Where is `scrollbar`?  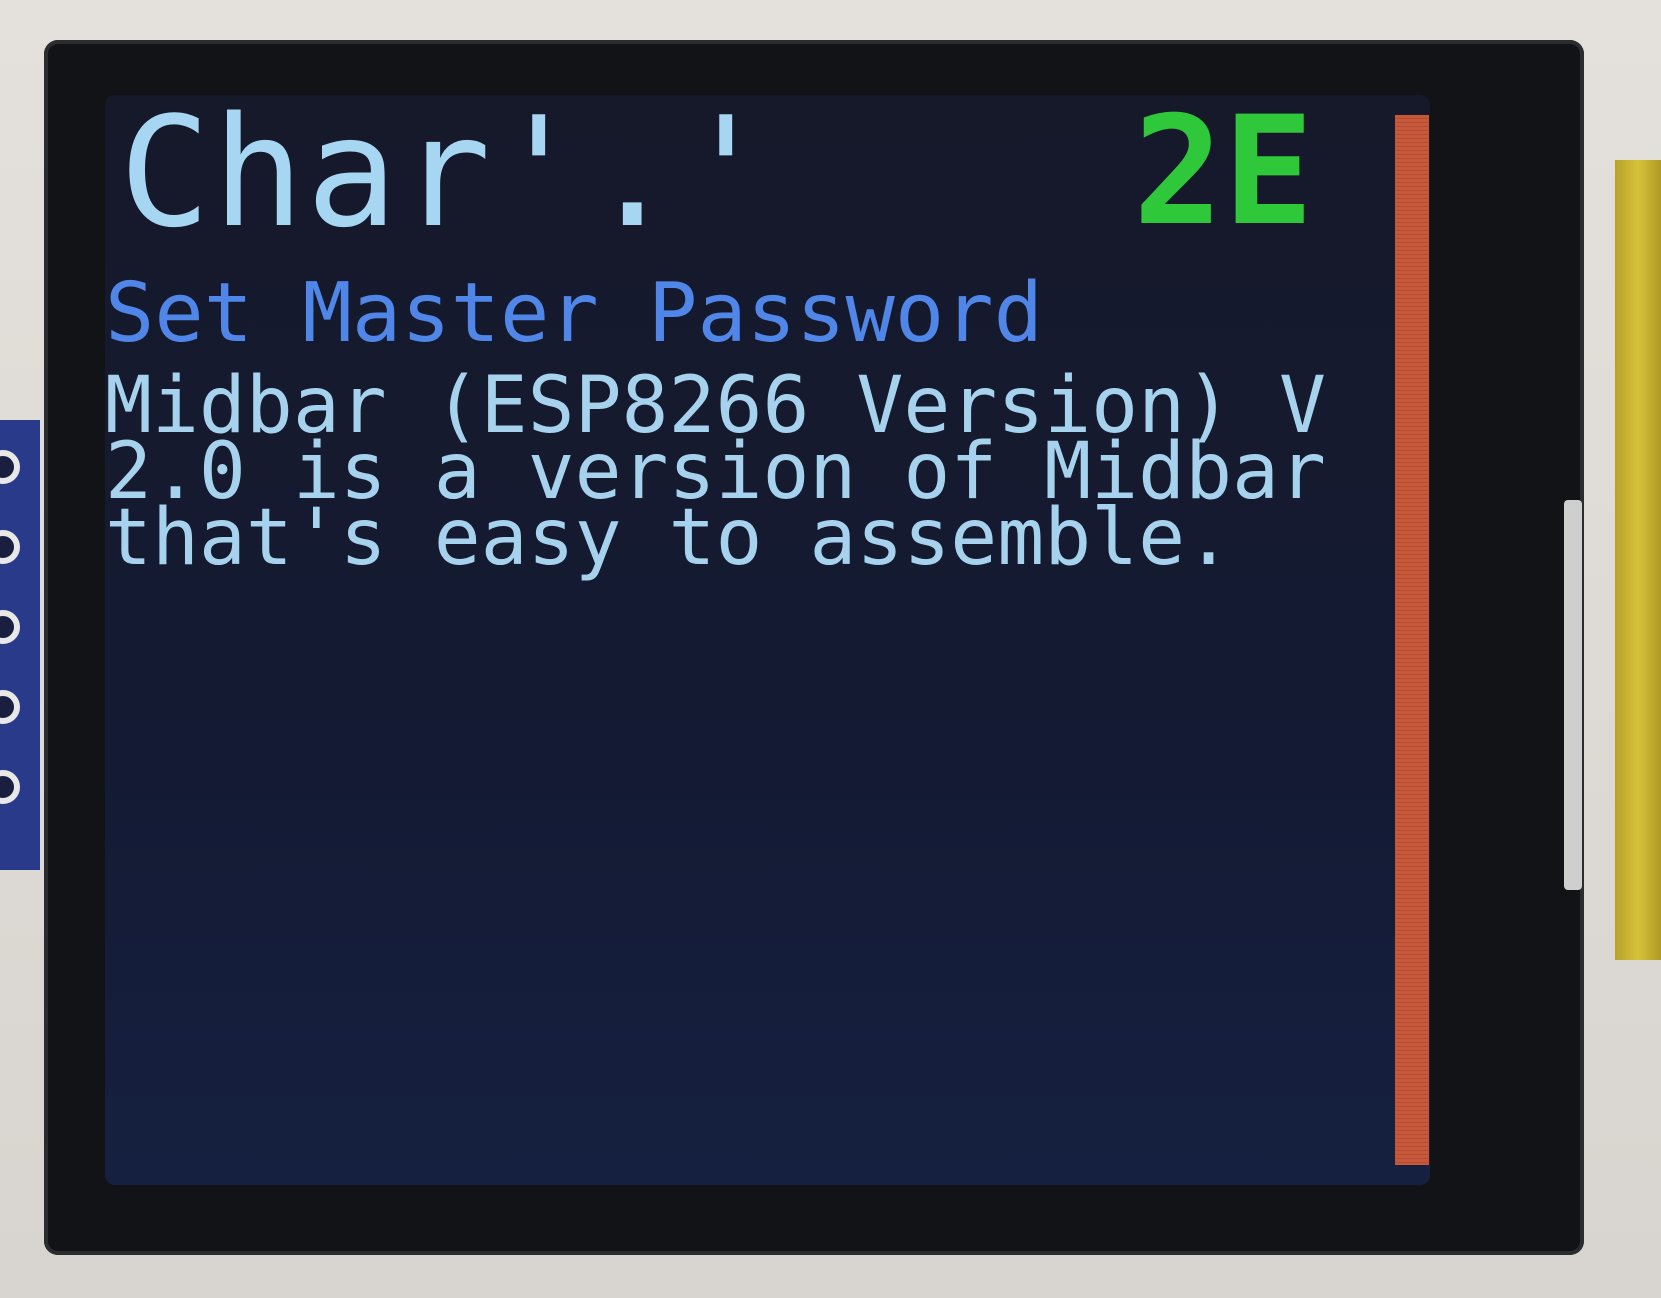
scrollbar is located at coordinates (1412, 640).